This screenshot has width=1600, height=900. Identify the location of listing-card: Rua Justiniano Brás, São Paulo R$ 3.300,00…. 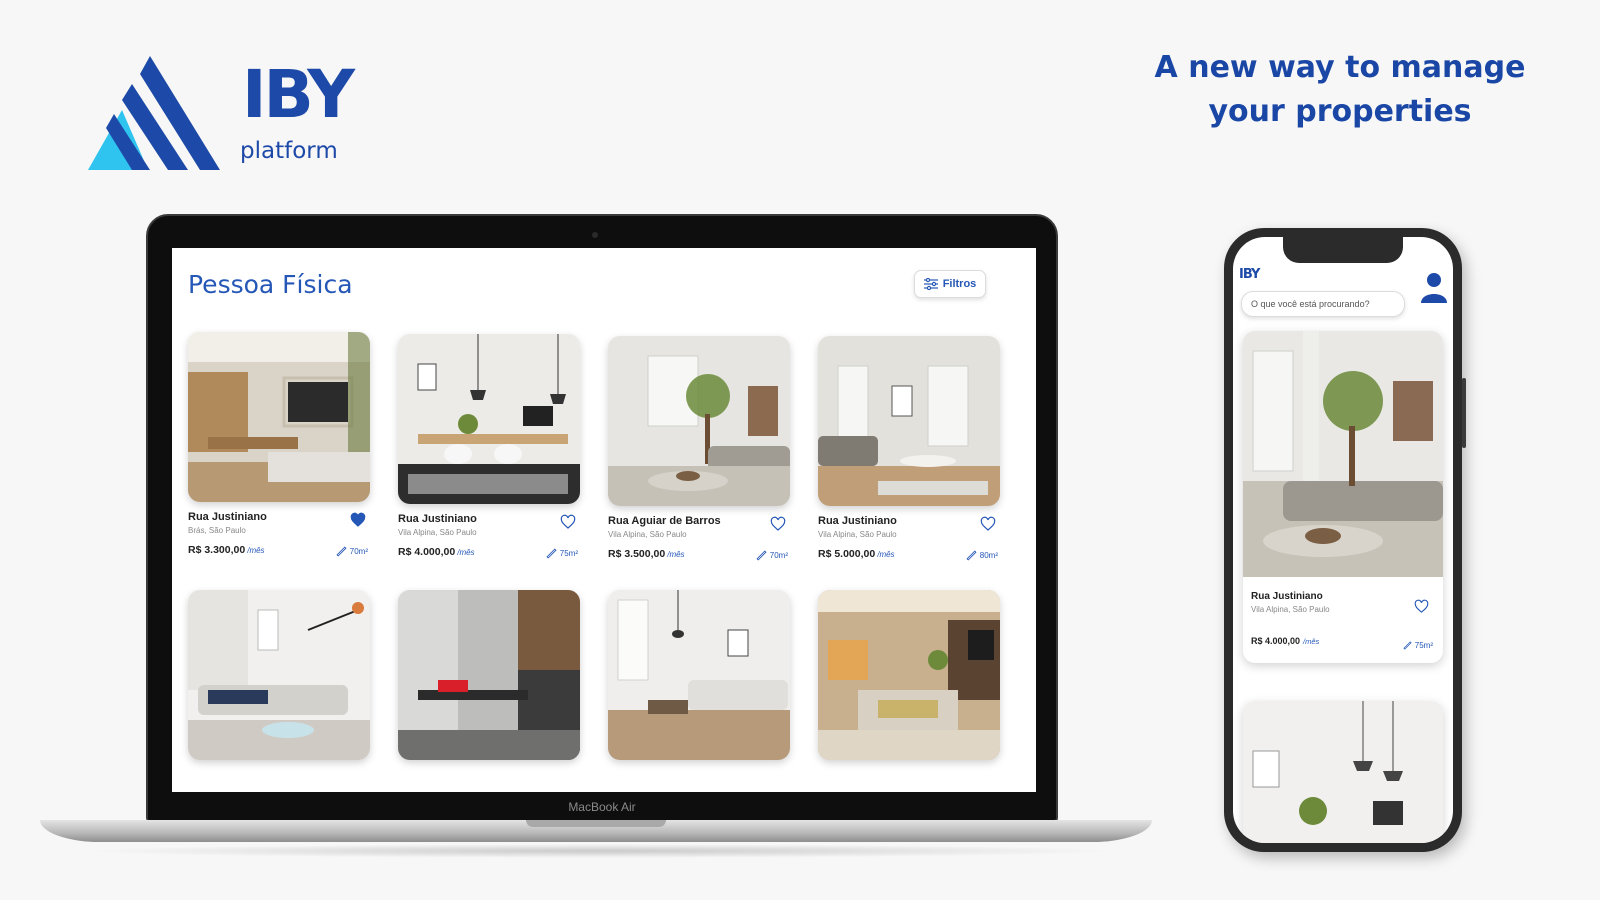
(279, 444).